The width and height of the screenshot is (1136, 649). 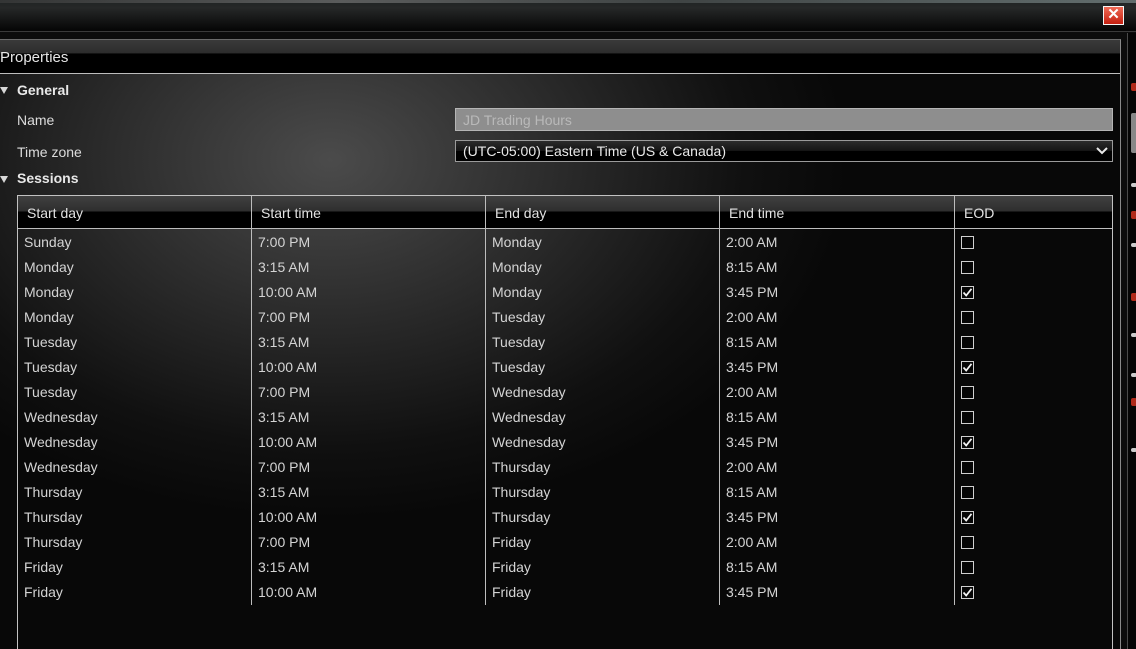 I want to click on table-row: Thursday 3:15 AM Thursday 8:15 AM, so click(x=565, y=492).